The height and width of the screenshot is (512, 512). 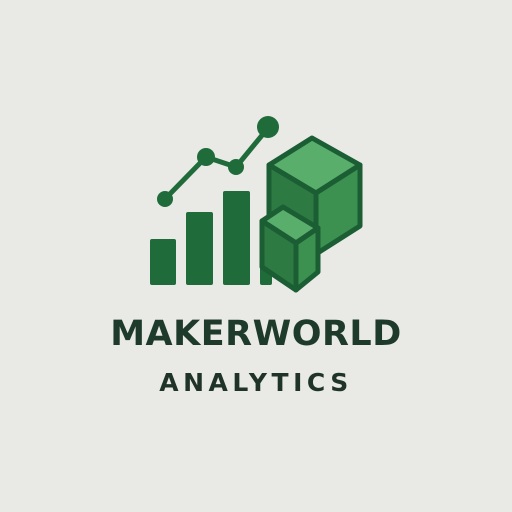 What do you see at coordinates (256, 382) in the screenshot?
I see `brand-tagline: ANALYTICS` at bounding box center [256, 382].